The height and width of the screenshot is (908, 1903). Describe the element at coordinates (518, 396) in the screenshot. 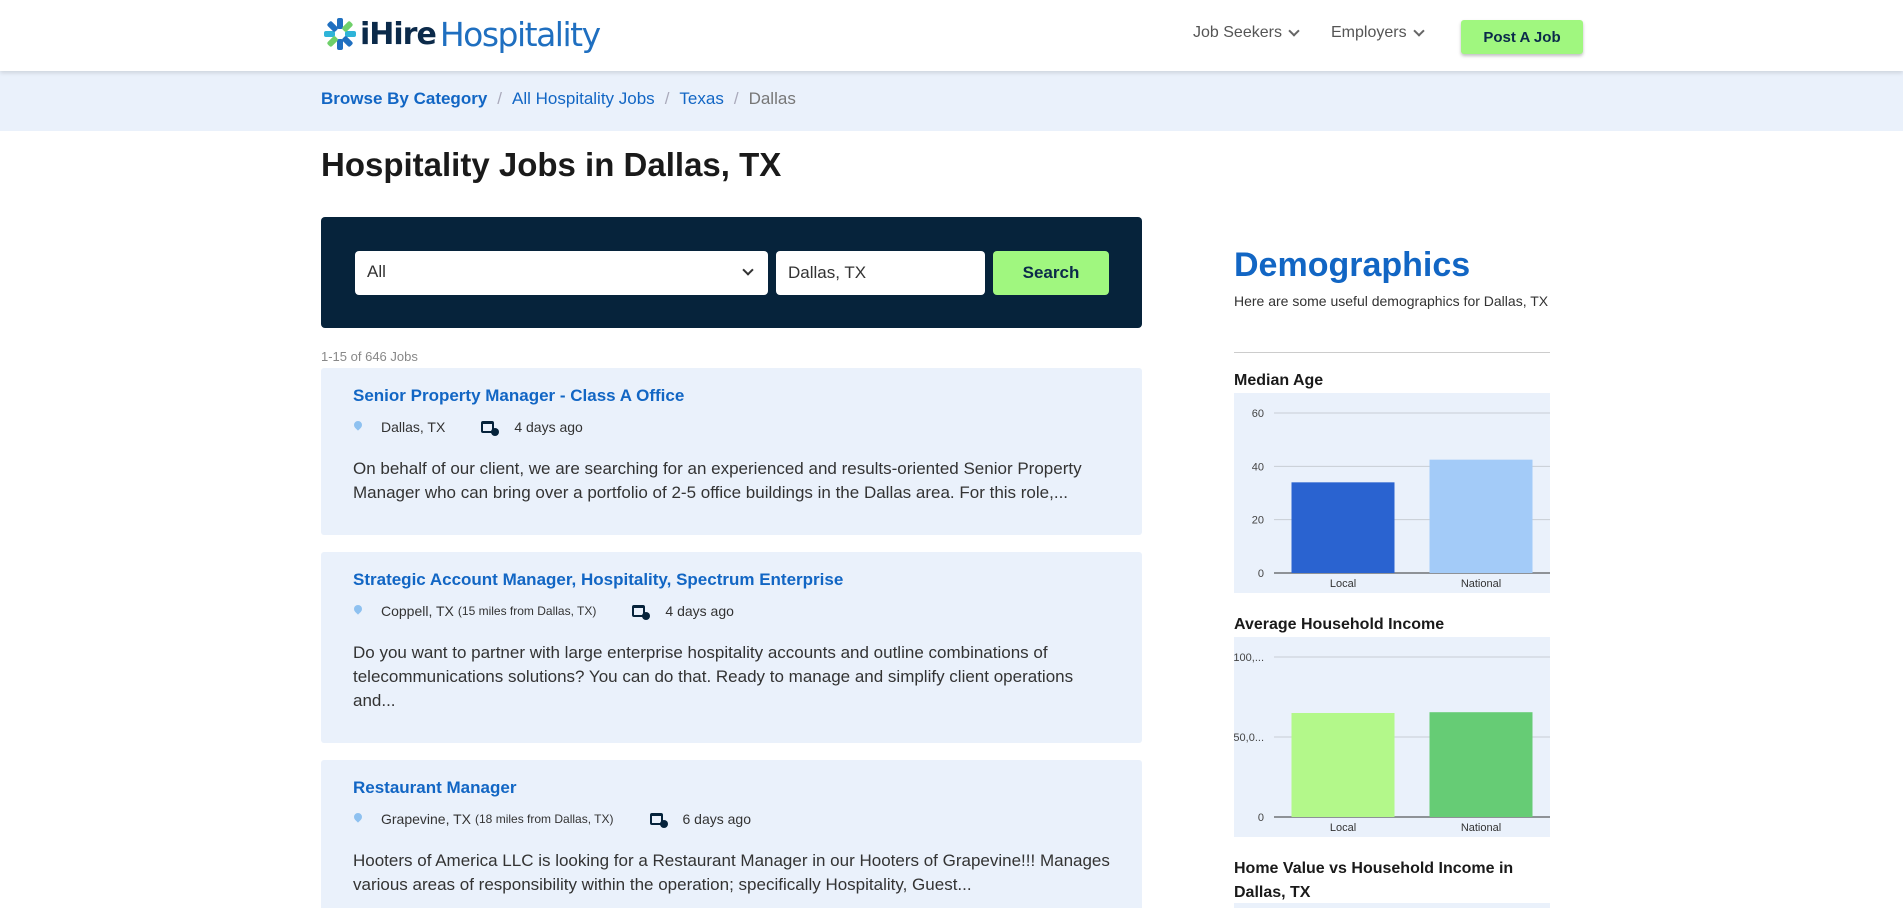

I see `job-title-link: Senior Property Manager - Class A Office` at that location.